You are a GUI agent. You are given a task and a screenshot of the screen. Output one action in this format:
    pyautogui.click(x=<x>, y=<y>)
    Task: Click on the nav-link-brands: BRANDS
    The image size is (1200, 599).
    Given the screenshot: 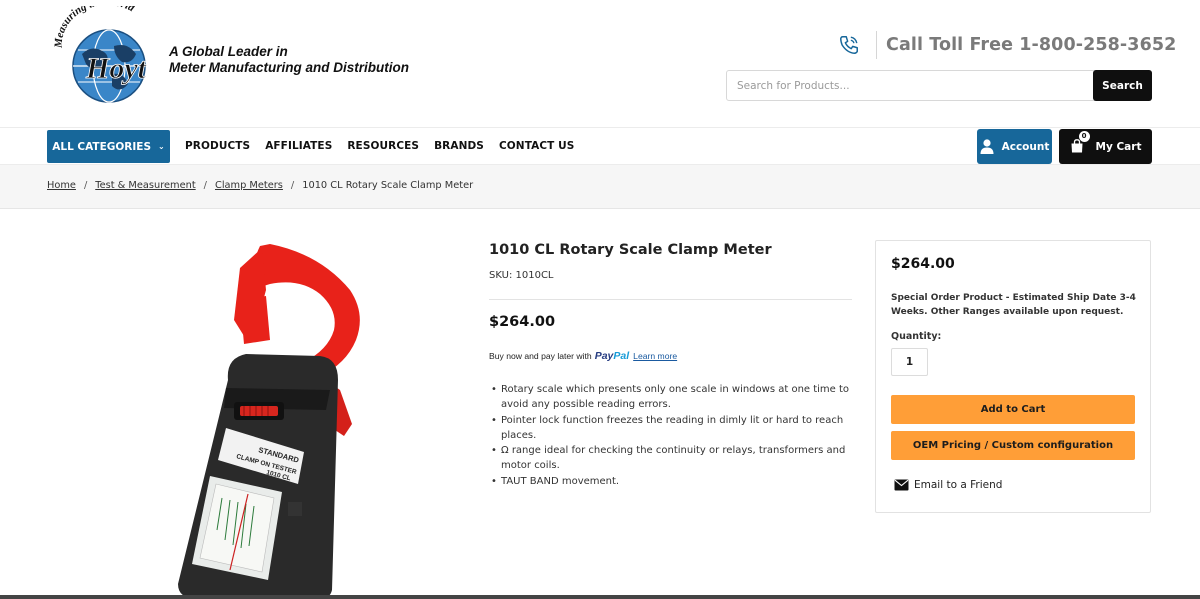 What is the action you would take?
    pyautogui.click(x=459, y=146)
    